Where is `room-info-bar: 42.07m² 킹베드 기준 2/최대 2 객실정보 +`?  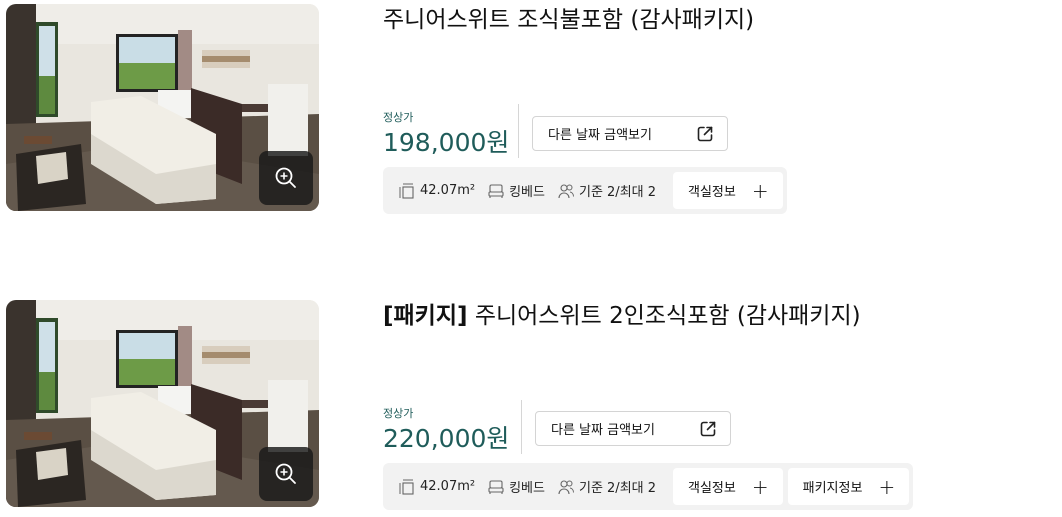 room-info-bar: 42.07m² 킹베드 기준 2/최대 2 객실정보 + is located at coordinates (585, 190).